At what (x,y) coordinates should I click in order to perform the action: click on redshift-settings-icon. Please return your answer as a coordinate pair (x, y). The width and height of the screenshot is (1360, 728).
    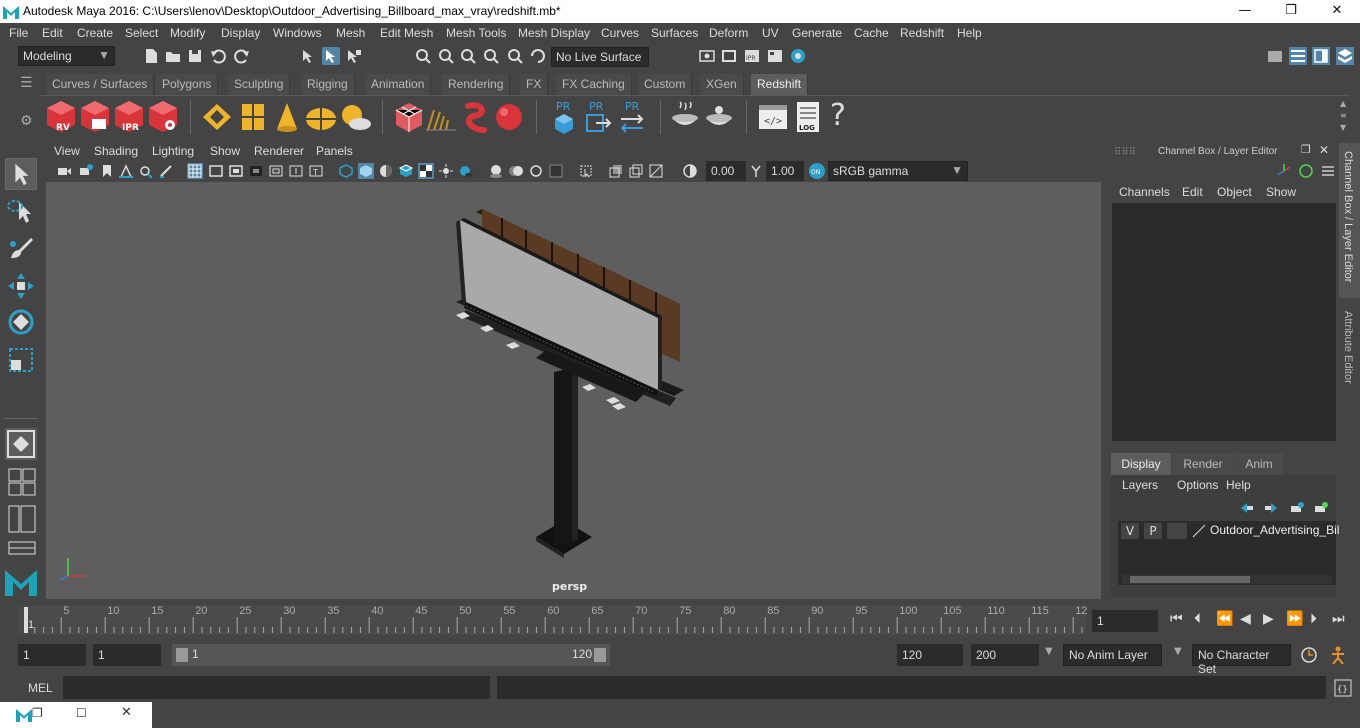
    Looking at the image, I should click on (163, 117).